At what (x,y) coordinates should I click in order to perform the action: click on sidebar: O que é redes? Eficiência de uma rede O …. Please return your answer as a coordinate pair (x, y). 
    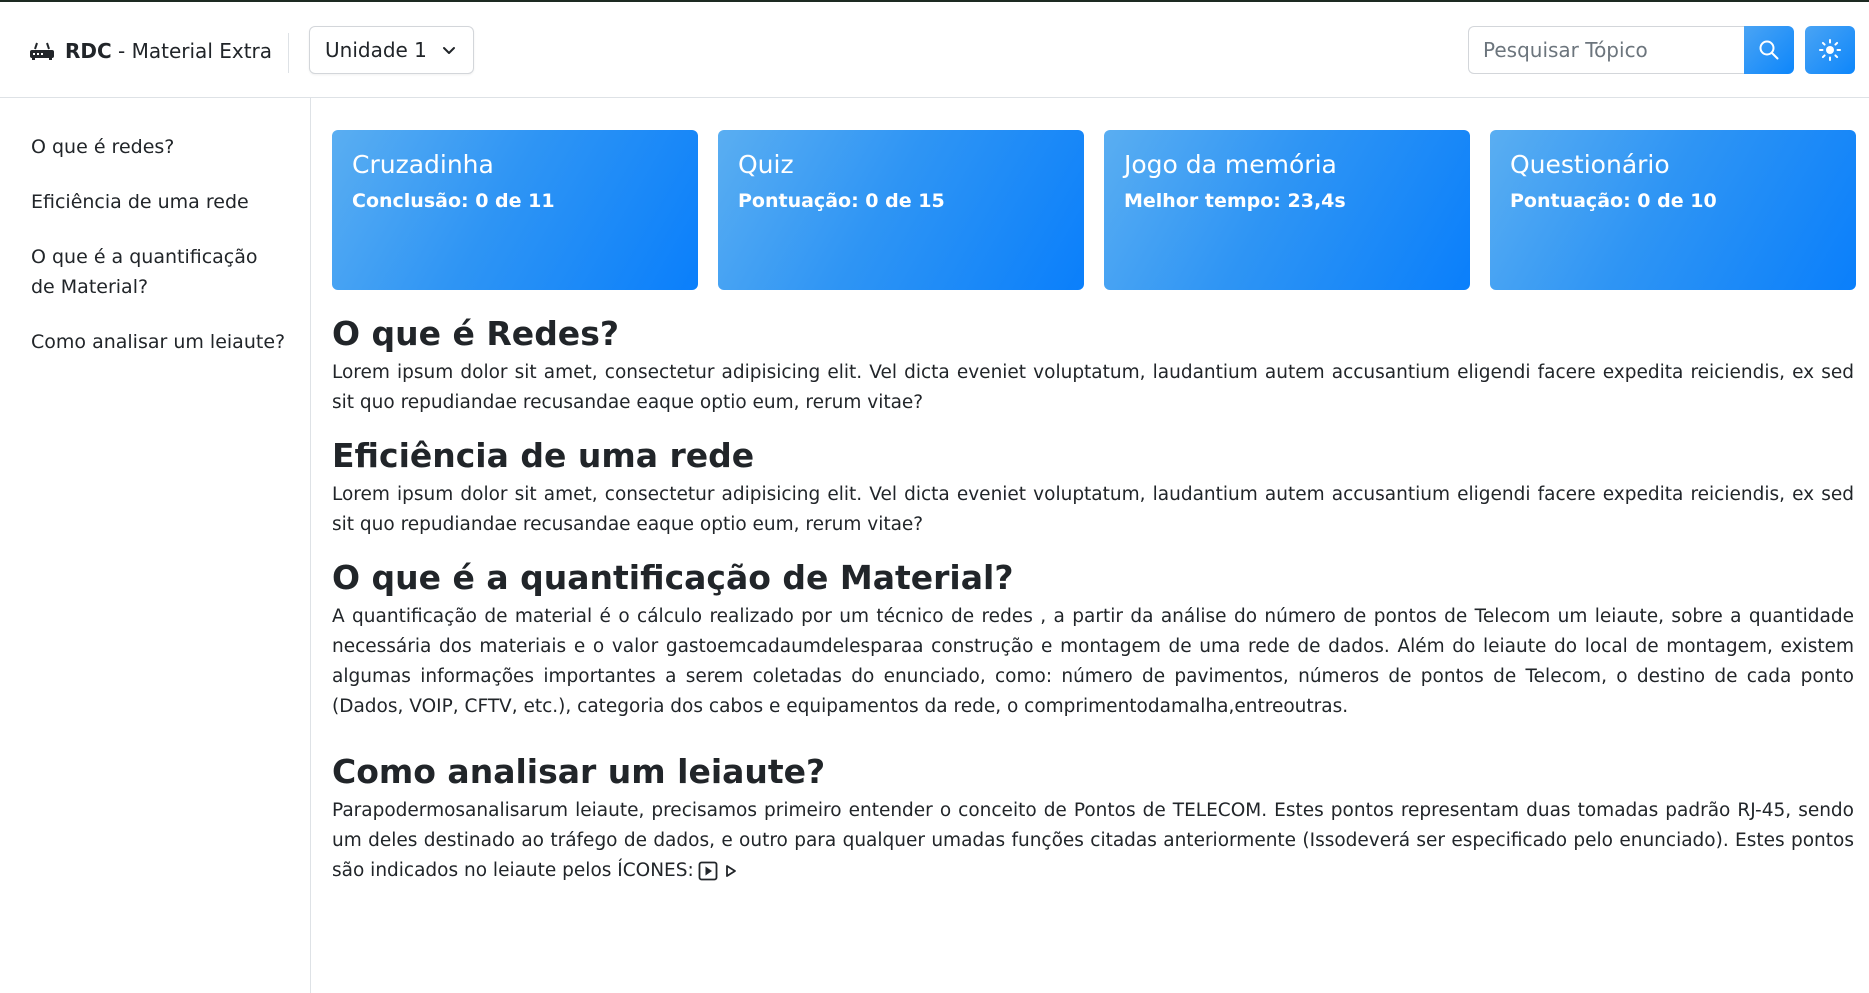
    Looking at the image, I should click on (155, 545).